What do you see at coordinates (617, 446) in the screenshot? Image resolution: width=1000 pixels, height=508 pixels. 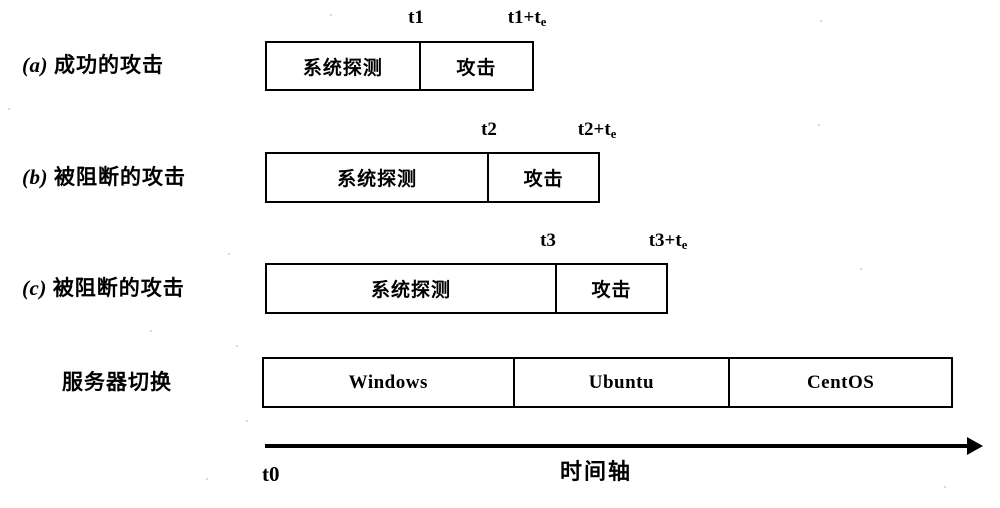 I see `timeline-axis-line` at bounding box center [617, 446].